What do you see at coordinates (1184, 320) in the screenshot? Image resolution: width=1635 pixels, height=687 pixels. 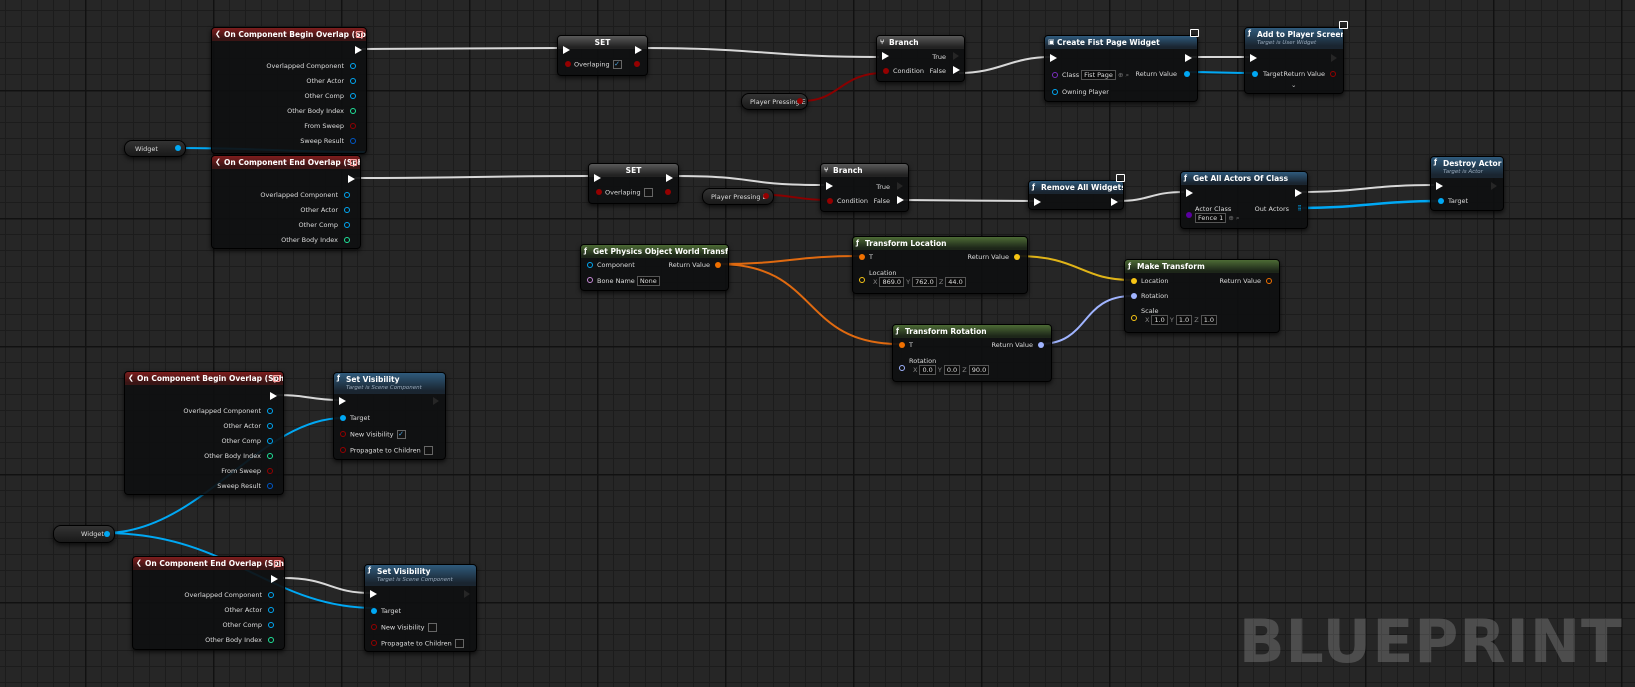 I see `scale-y-input: 1.0` at bounding box center [1184, 320].